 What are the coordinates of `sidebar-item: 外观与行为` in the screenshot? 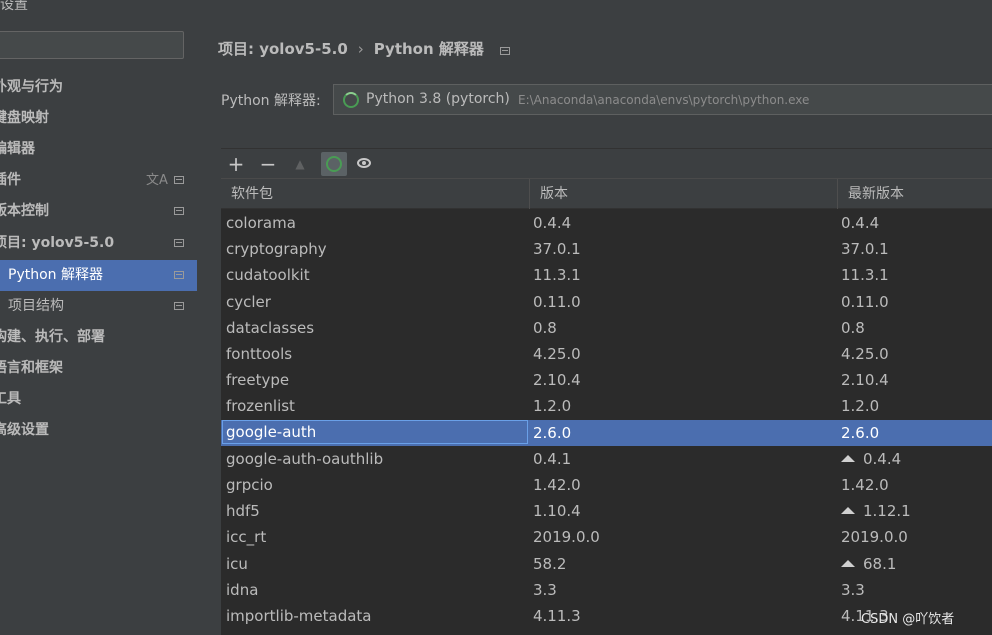 It's located at (98, 87).